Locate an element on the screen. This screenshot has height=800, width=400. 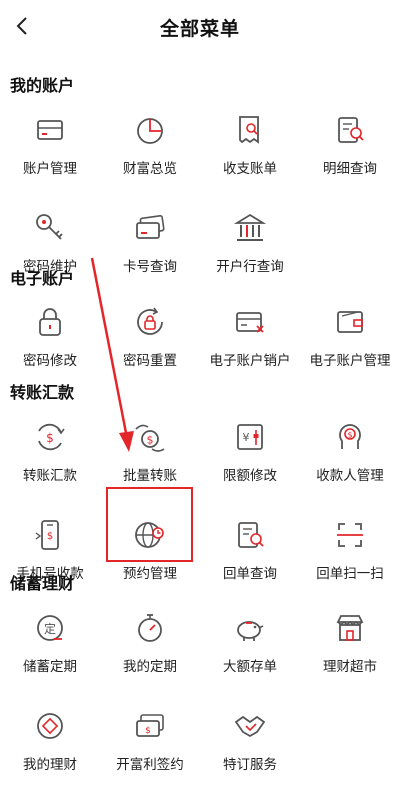
bill-search-icon is located at coordinates (249, 130).